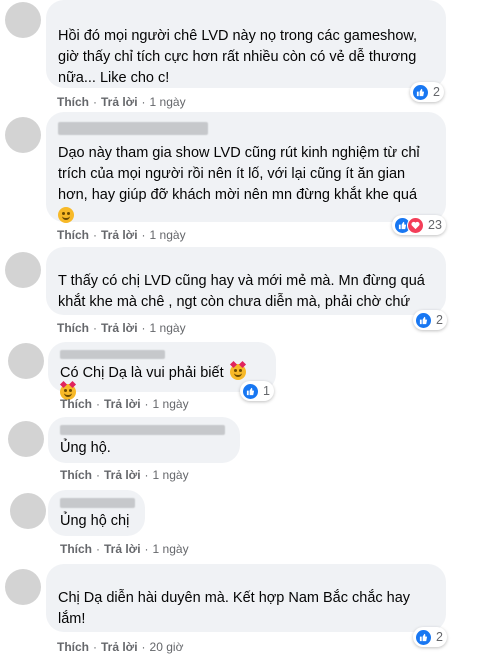 The width and height of the screenshot is (488, 668). I want to click on heart-eyes-emoji-icon, so click(237, 370).